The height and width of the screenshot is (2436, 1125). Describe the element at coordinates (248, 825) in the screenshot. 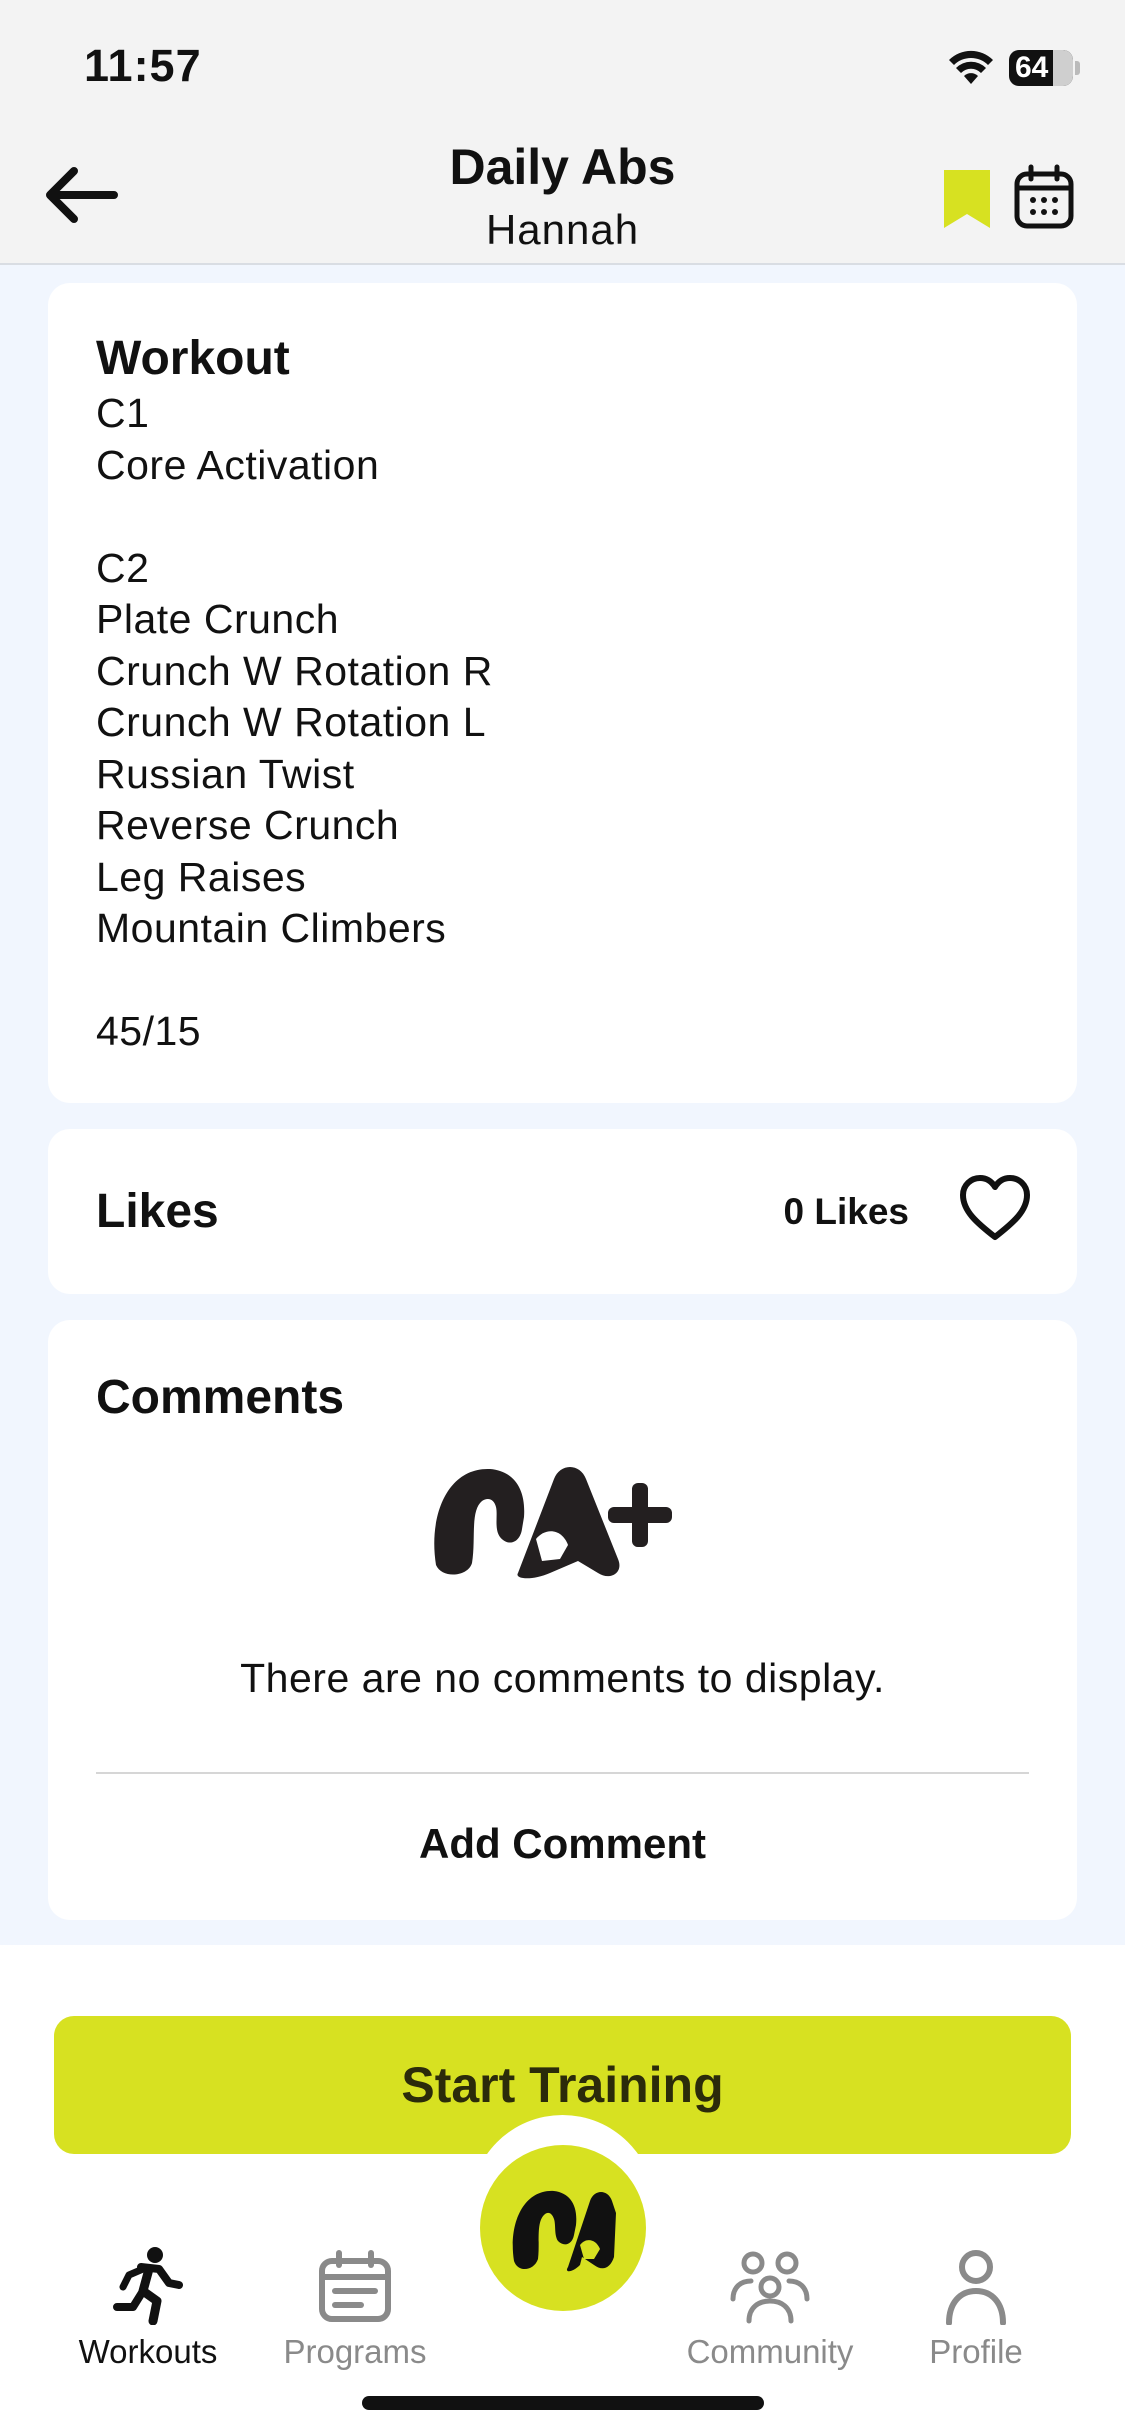

I see `workout-line: Reverse Crunch` at that location.